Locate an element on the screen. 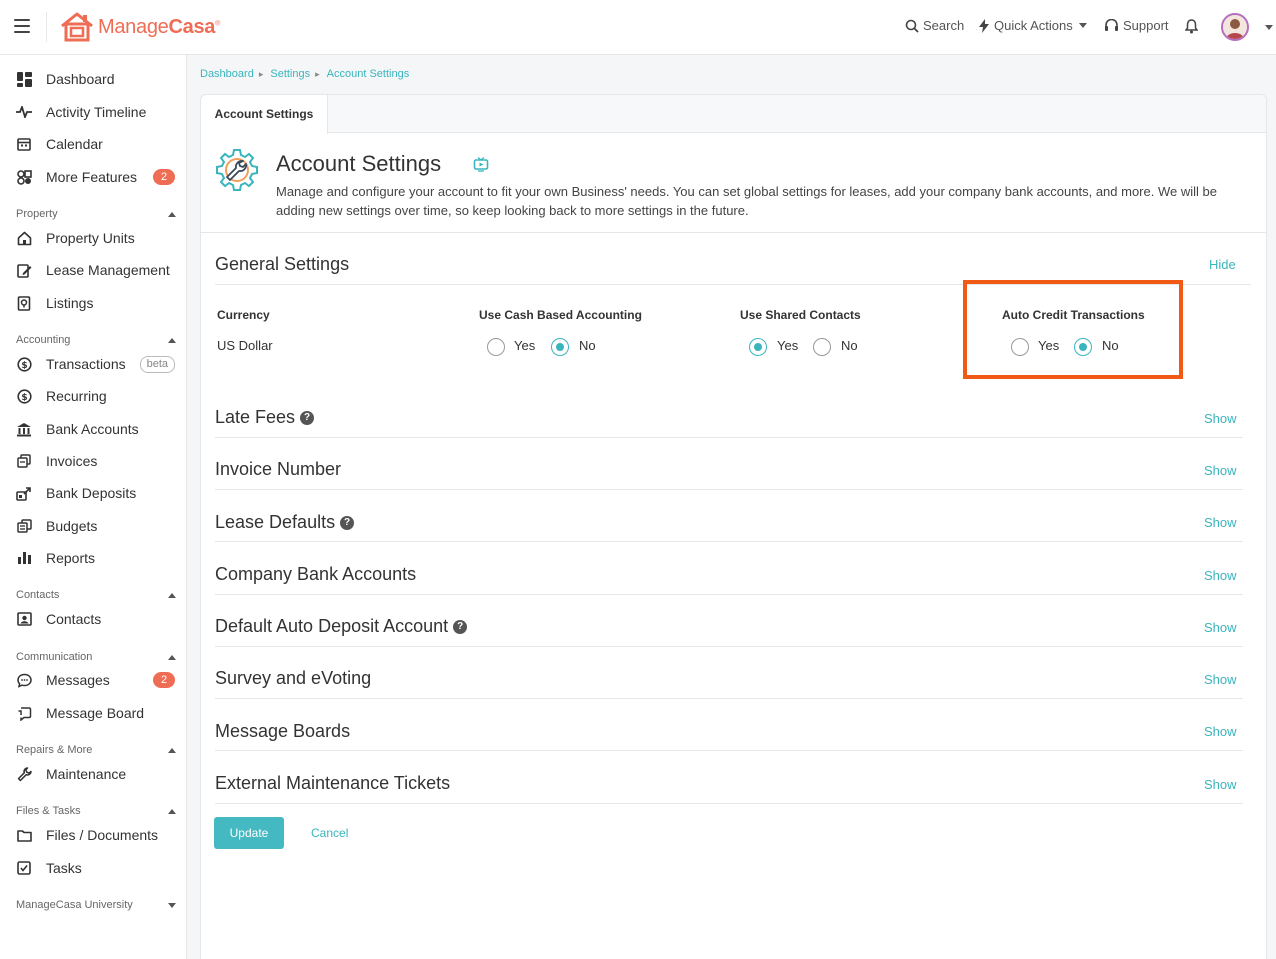  sidebar-item-message-board: Message Board is located at coordinates (98, 713).